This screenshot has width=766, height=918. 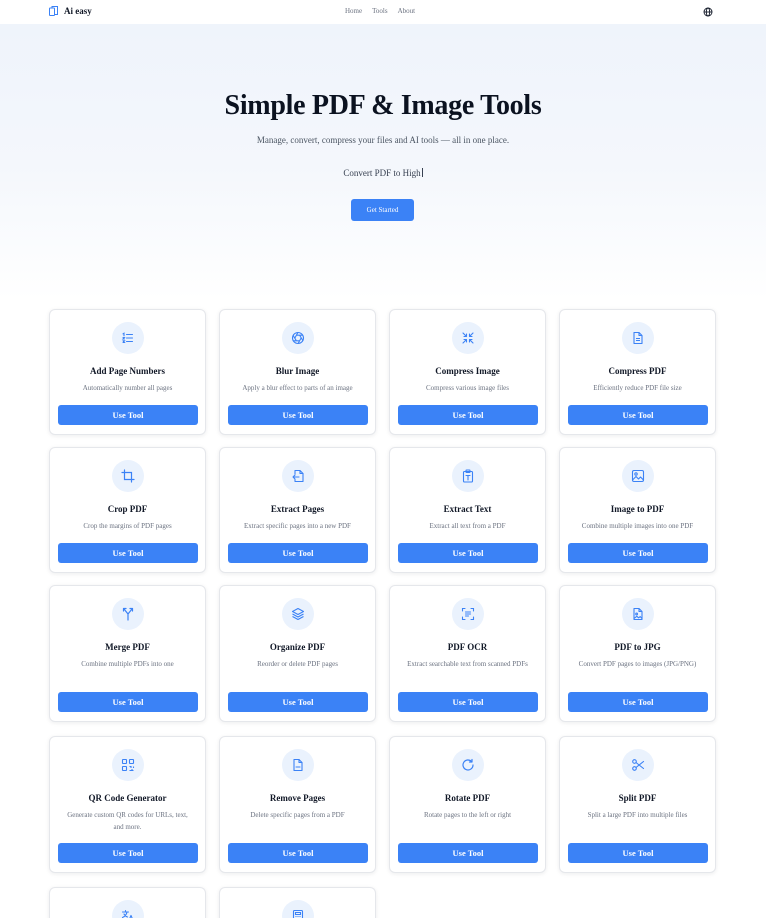 I want to click on tool-card-calculator, so click(x=297, y=902).